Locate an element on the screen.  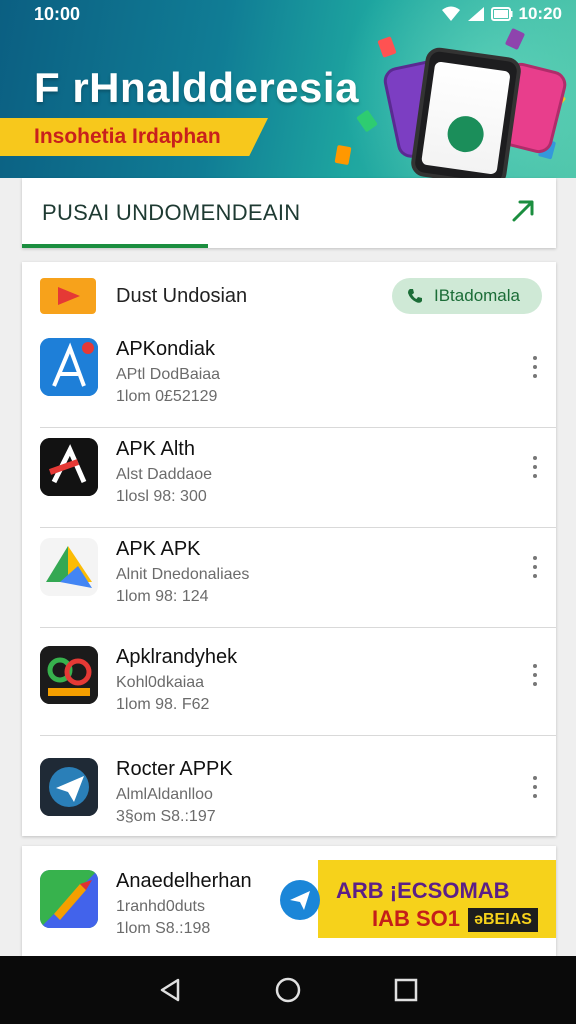
status-bar: 10:00 10:20 is located at coordinates (288, 15).